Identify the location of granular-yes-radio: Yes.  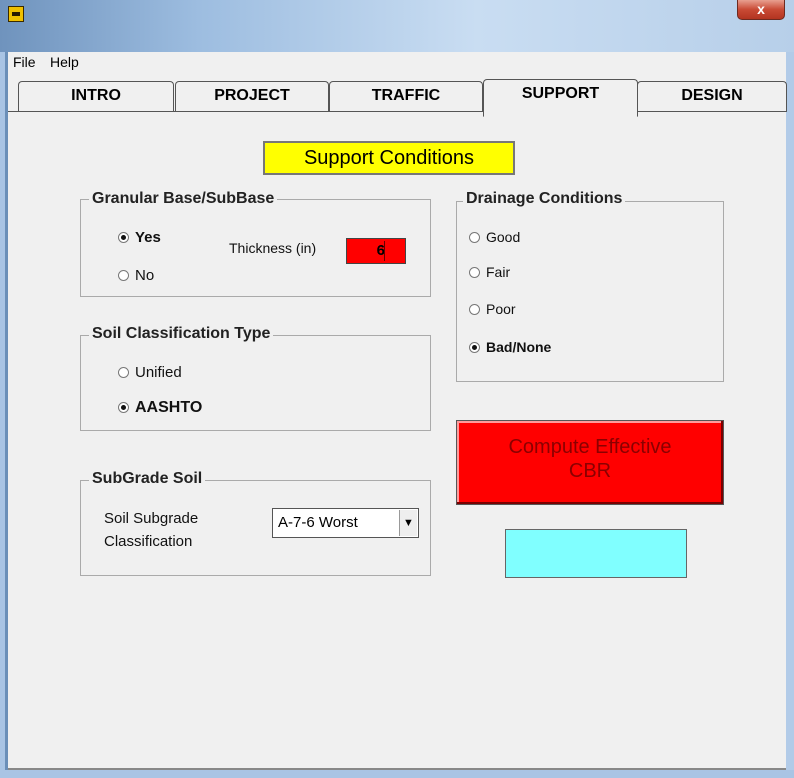
(139, 237).